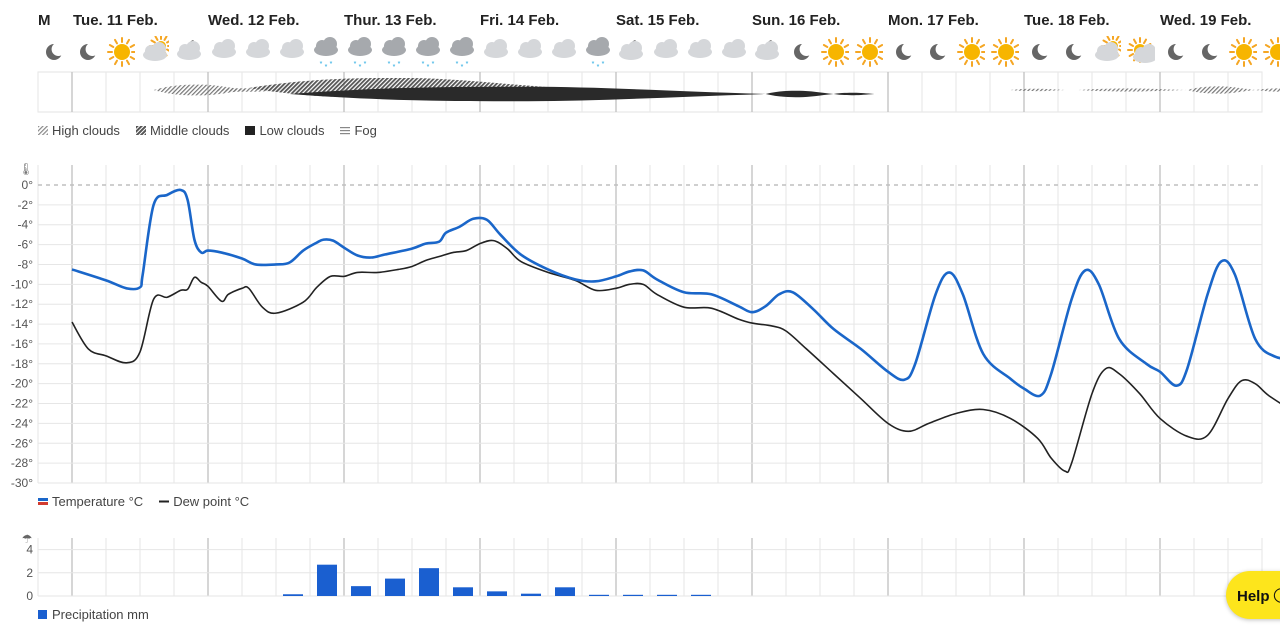 The height and width of the screenshot is (632, 1280). Describe the element at coordinates (292, 130) in the screenshot. I see `legend-label: Low clouds` at that location.